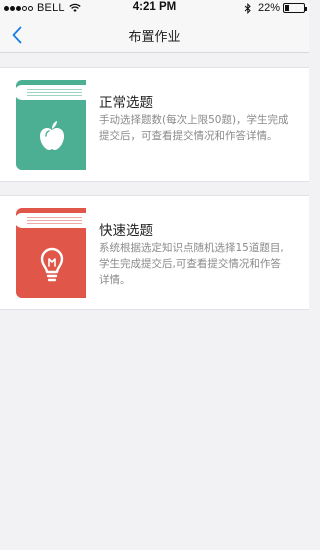 This screenshot has height=550, width=320. I want to click on option-description: 系统根据选定知识点随机选择15道题目,学生完成提交后,可查看提交情况和作答详情。, so click(191, 264).